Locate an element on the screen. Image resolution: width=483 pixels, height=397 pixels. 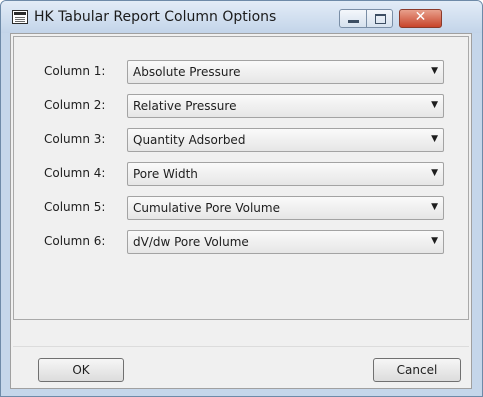
column-1-label: Column 1: is located at coordinates (75, 71).